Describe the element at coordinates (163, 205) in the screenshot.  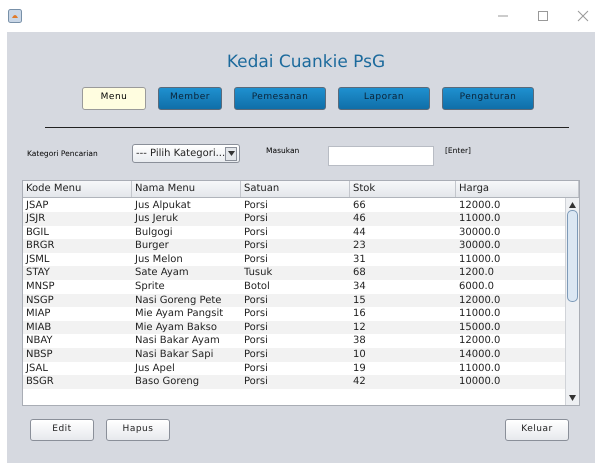
I see `table-cell-text: Jus Alpukat` at that location.